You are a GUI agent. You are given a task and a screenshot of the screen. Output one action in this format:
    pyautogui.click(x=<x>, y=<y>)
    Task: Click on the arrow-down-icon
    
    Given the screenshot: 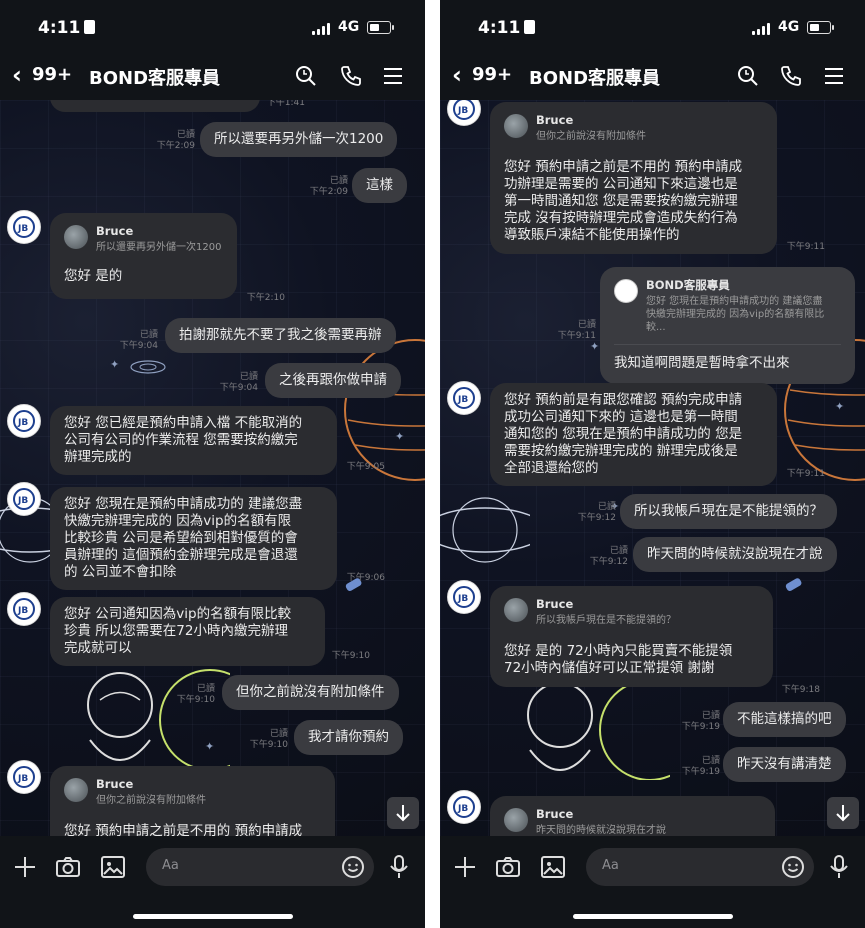 What is the action you would take?
    pyautogui.click(x=403, y=813)
    